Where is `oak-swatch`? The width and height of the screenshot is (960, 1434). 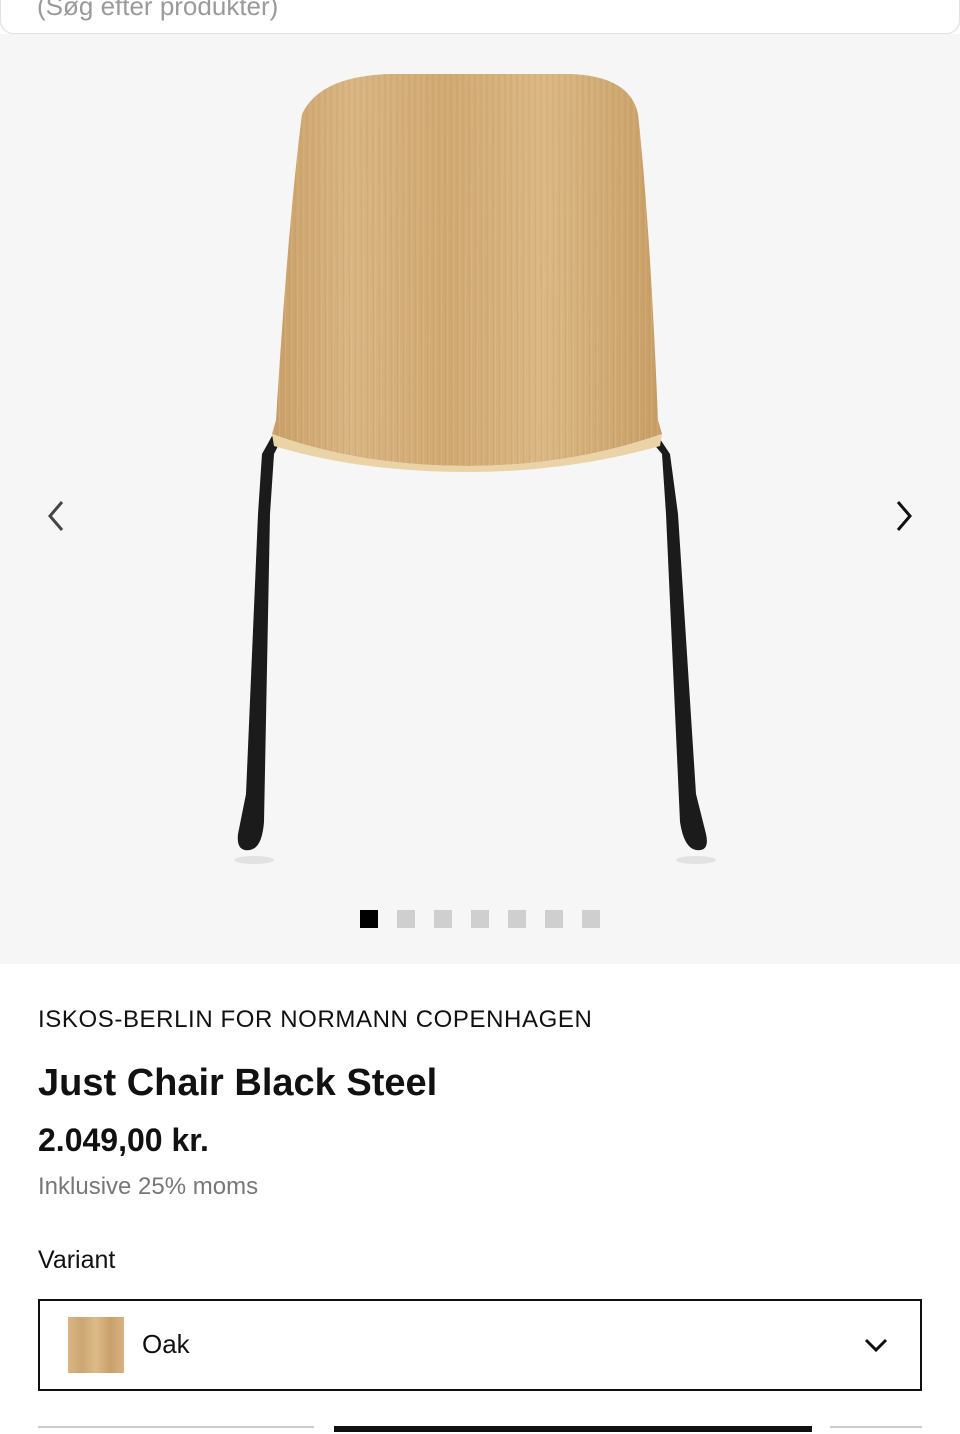 oak-swatch is located at coordinates (96, 1345).